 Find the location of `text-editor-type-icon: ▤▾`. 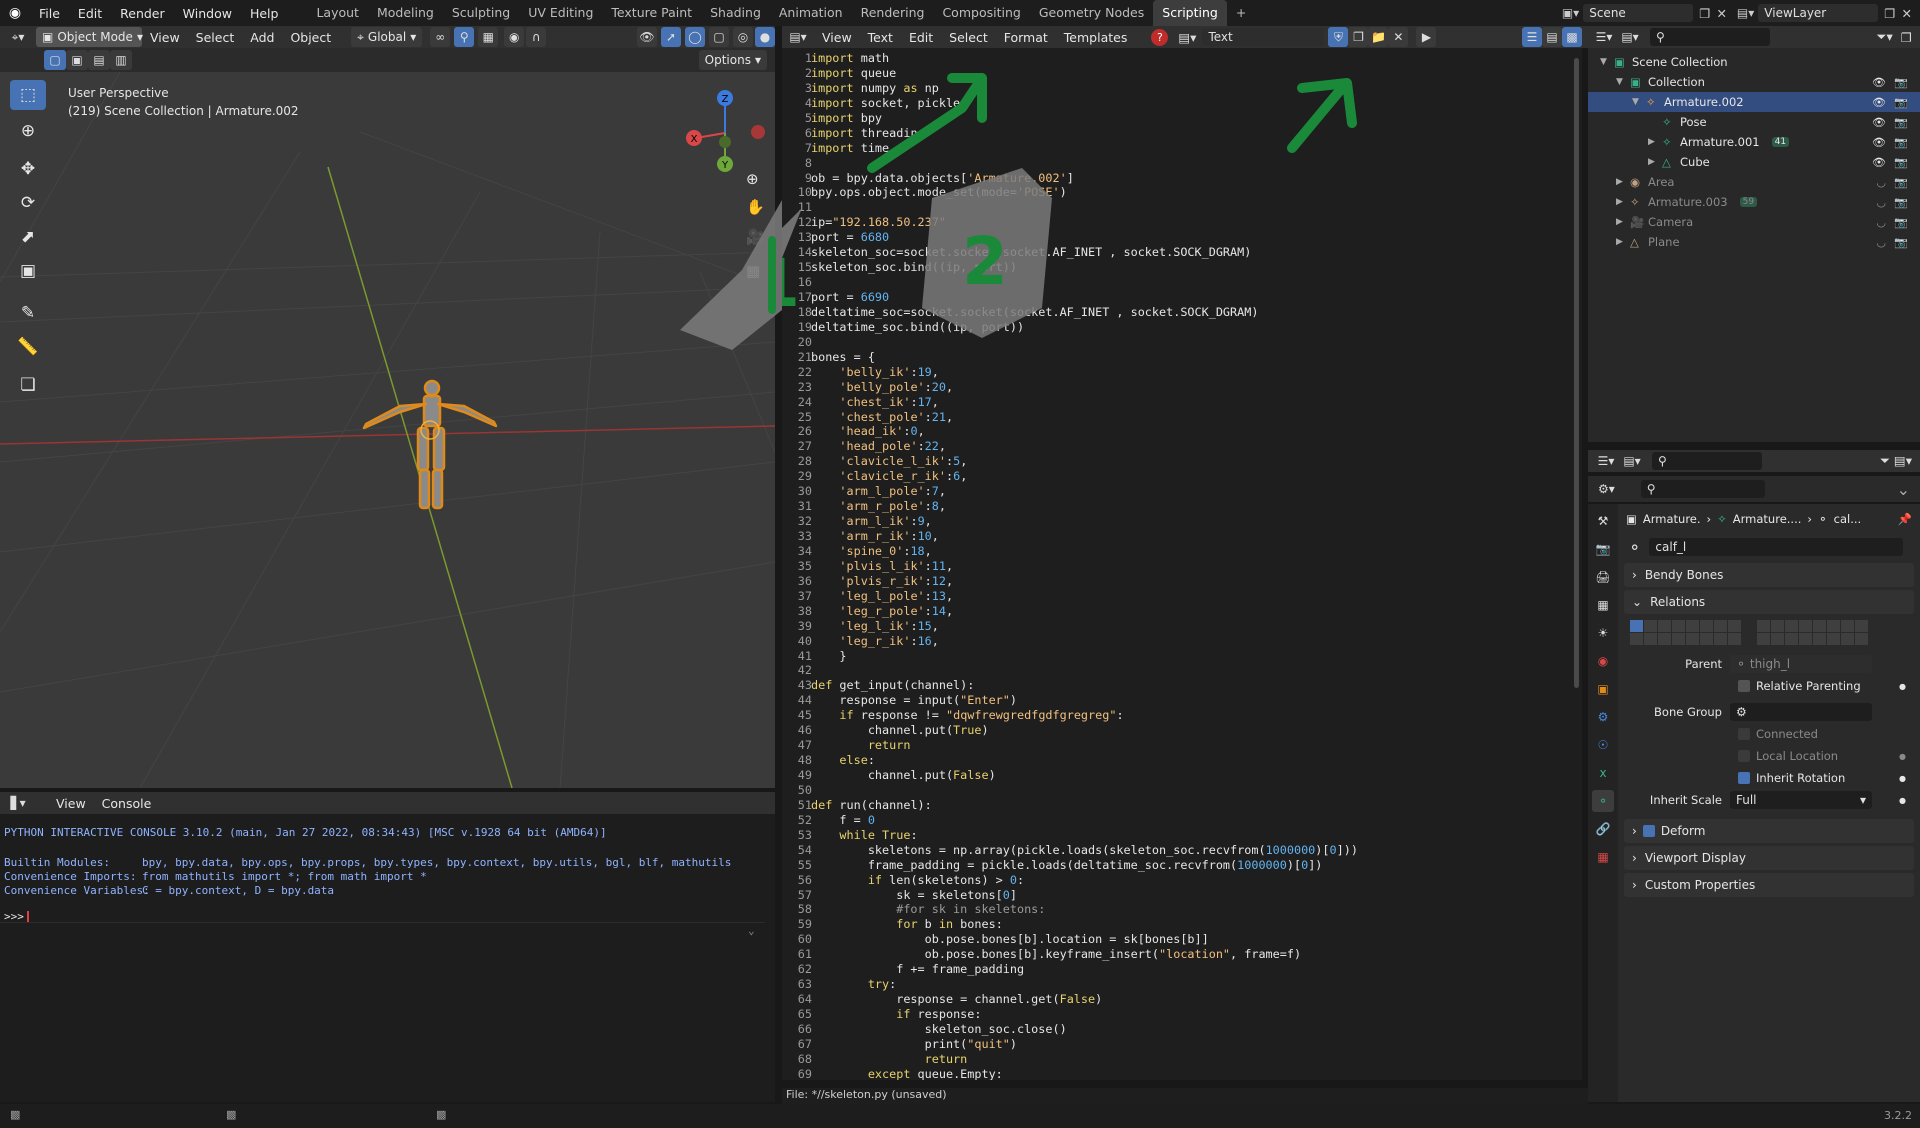

text-editor-type-icon: ▤▾ is located at coordinates (798, 37).